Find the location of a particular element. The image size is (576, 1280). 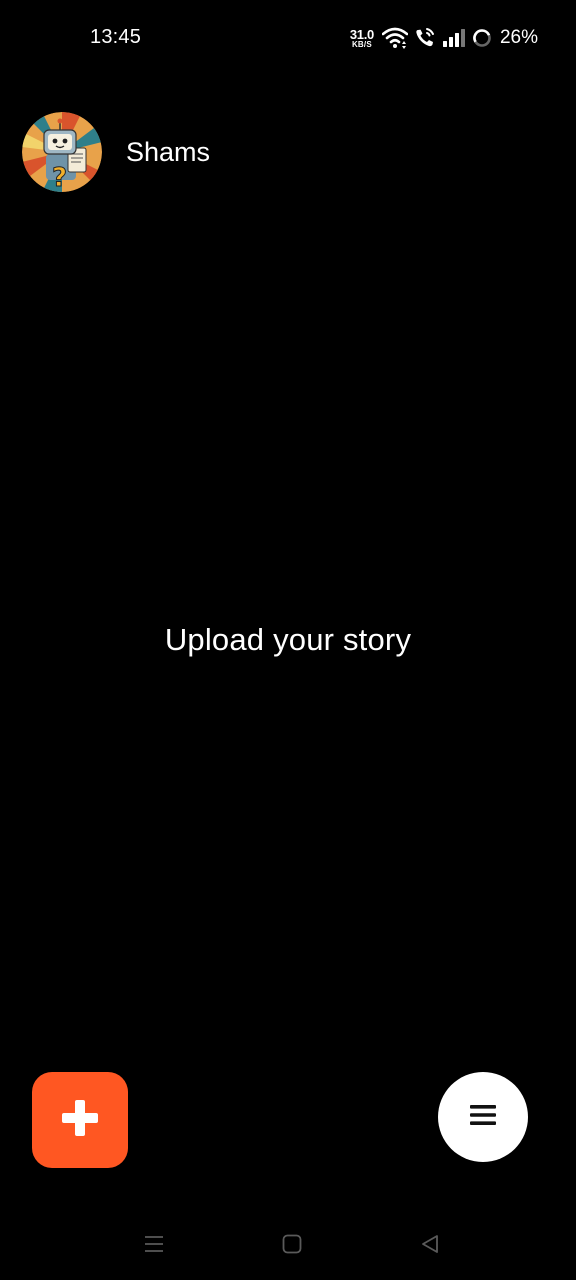

recents-icon is located at coordinates (154, 1246).